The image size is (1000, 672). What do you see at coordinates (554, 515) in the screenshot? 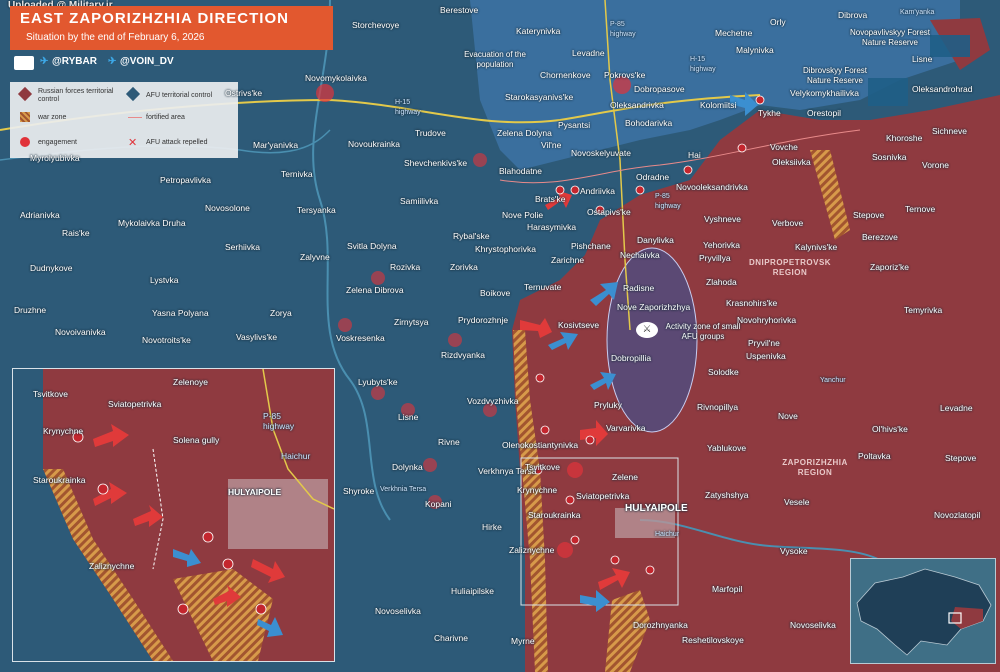
I see `place-starouspenivka: Staroukrainka` at bounding box center [554, 515].